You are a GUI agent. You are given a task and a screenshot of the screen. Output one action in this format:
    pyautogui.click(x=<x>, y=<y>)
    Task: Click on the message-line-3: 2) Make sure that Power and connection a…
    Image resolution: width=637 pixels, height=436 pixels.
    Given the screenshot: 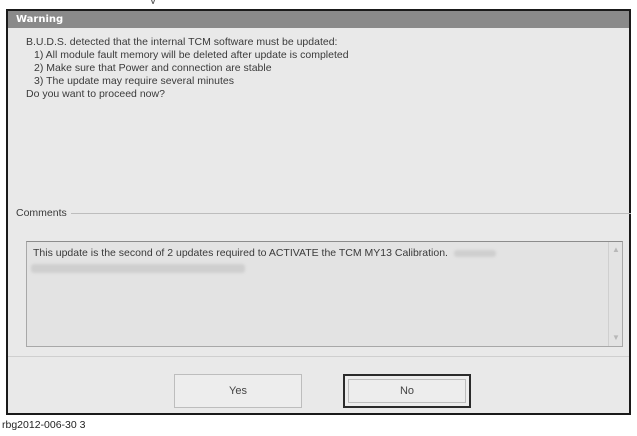 What is the action you would take?
    pyautogui.click(x=153, y=68)
    